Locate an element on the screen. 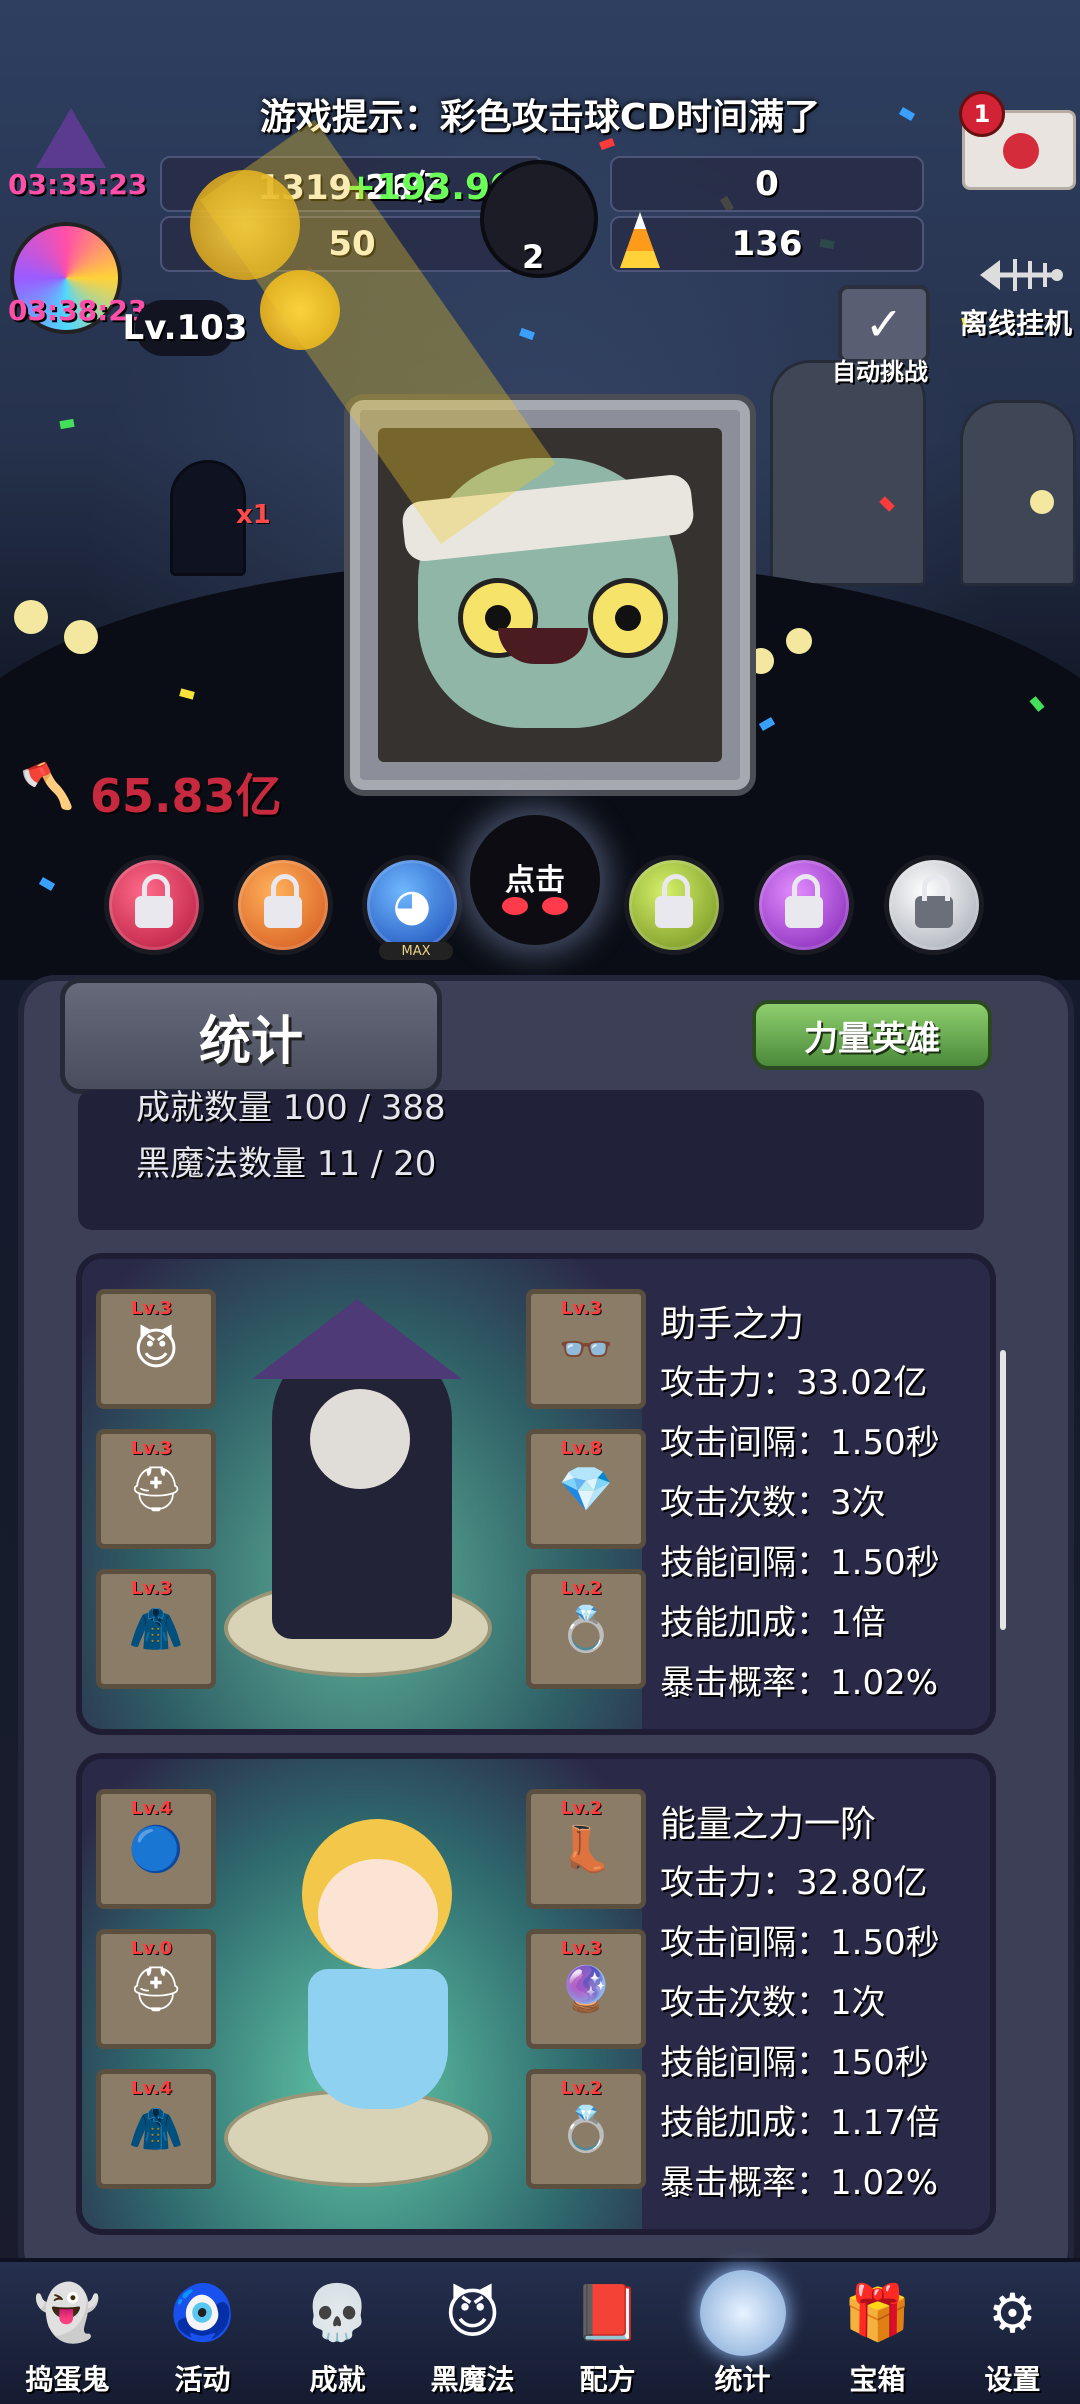 The height and width of the screenshot is (2404, 1080). goggles-icon: 👓 is located at coordinates (586, 1349).